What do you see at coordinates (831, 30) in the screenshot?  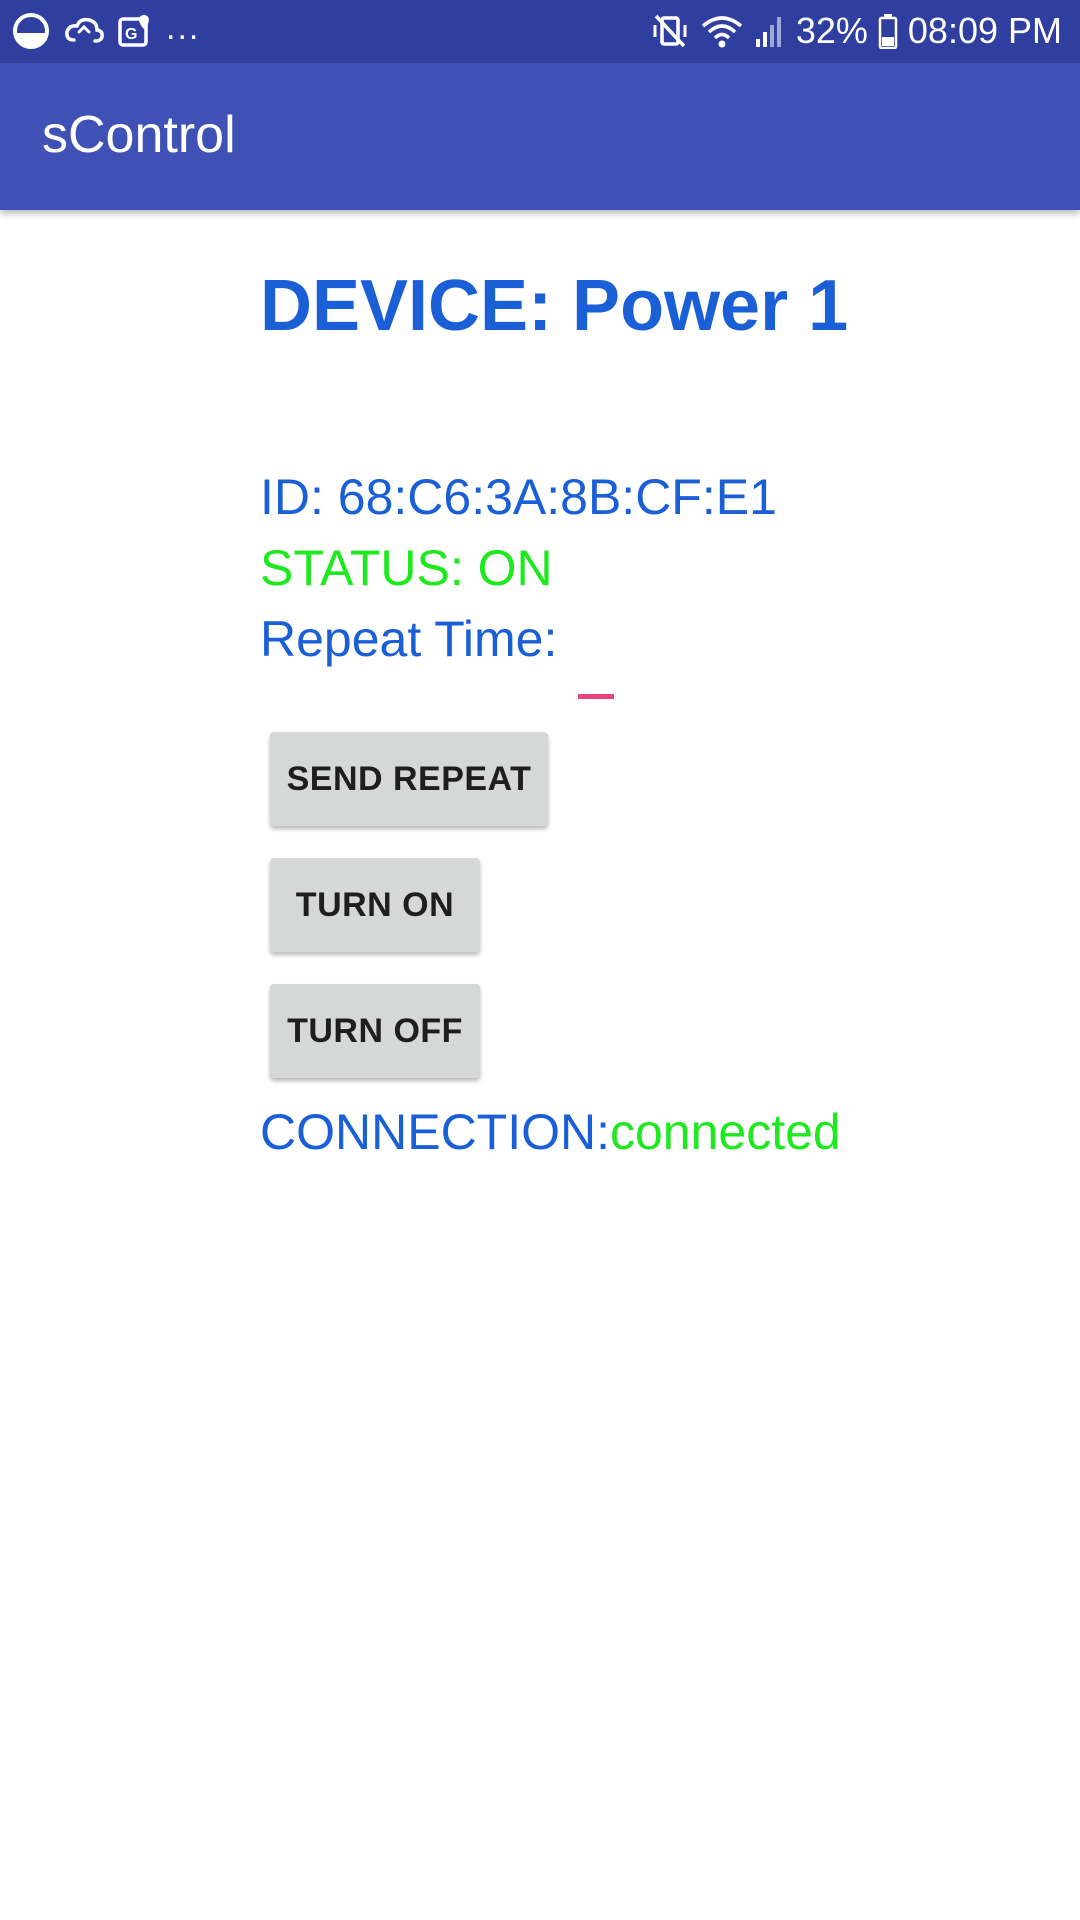 I see `battery-percent: 32%` at bounding box center [831, 30].